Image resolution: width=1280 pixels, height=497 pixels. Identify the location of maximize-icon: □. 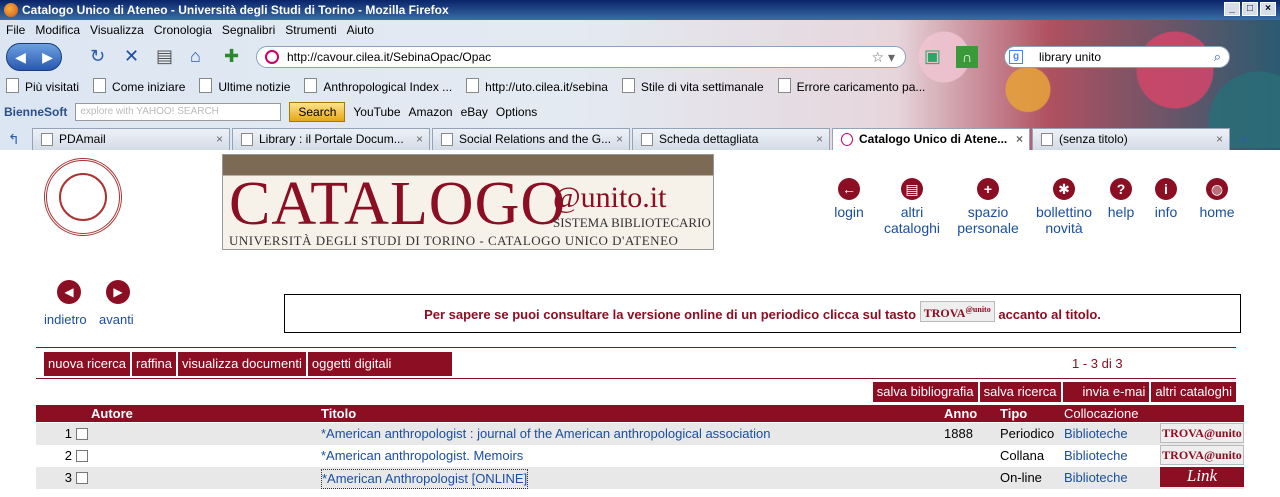
(1250, 9).